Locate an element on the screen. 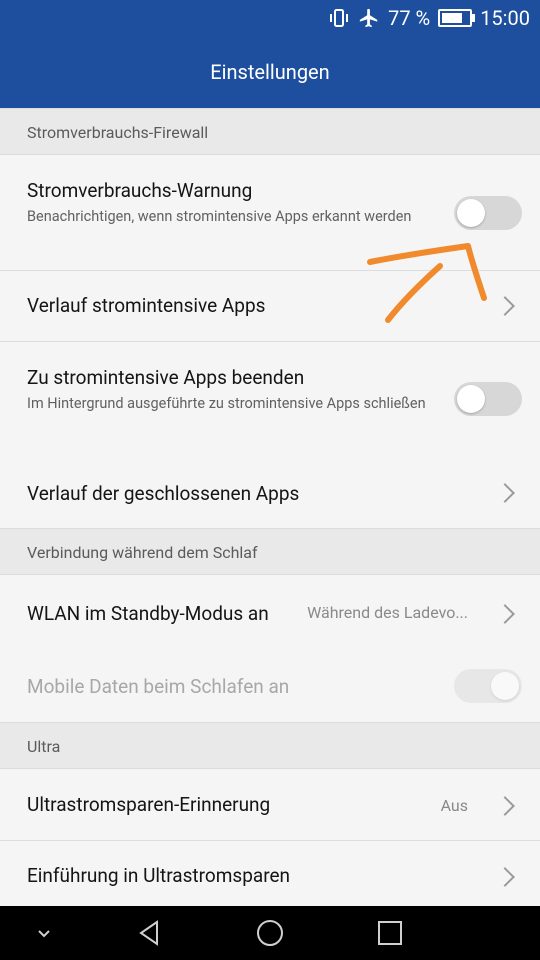 The image size is (540, 960). battery-fill is located at coordinates (452, 18).